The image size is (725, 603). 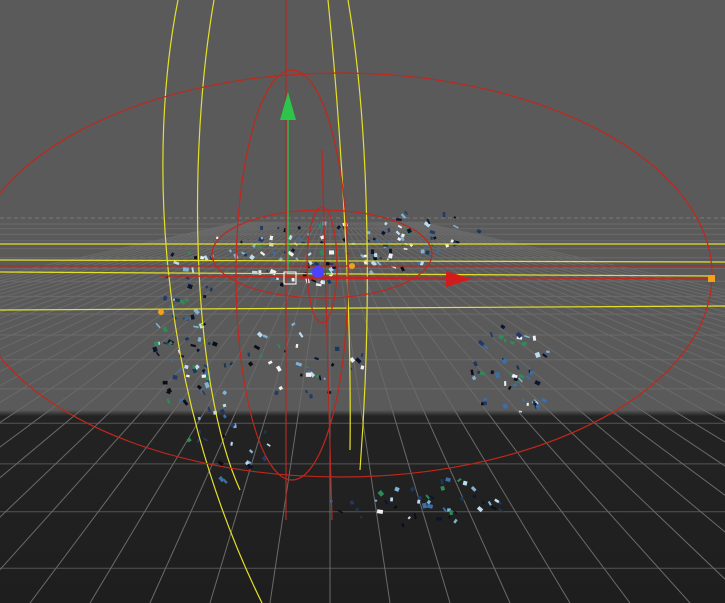 What do you see at coordinates (318, 272) in the screenshot?
I see `gizmo-center-handle` at bounding box center [318, 272].